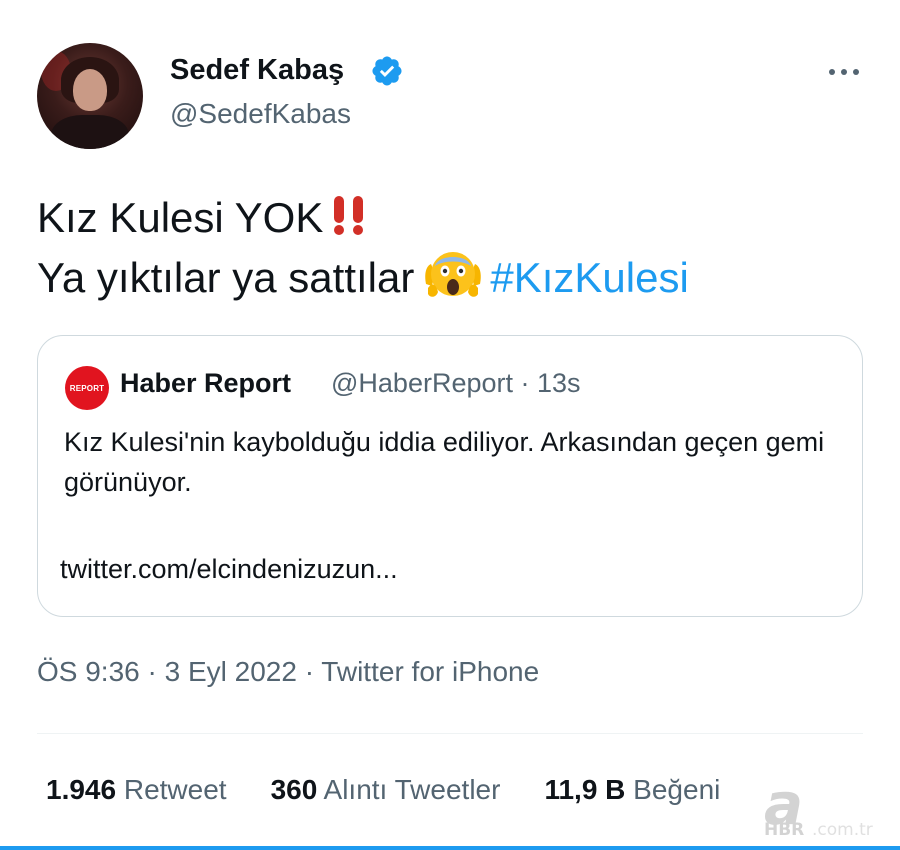 The image size is (900, 850). Describe the element at coordinates (349, 215) in the screenshot. I see `double-exclamation-icon` at that location.